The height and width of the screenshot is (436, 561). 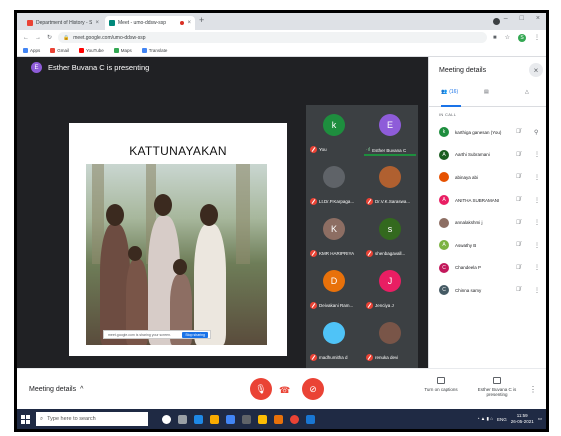 I want to click on person-figure, so click(x=210, y=284).